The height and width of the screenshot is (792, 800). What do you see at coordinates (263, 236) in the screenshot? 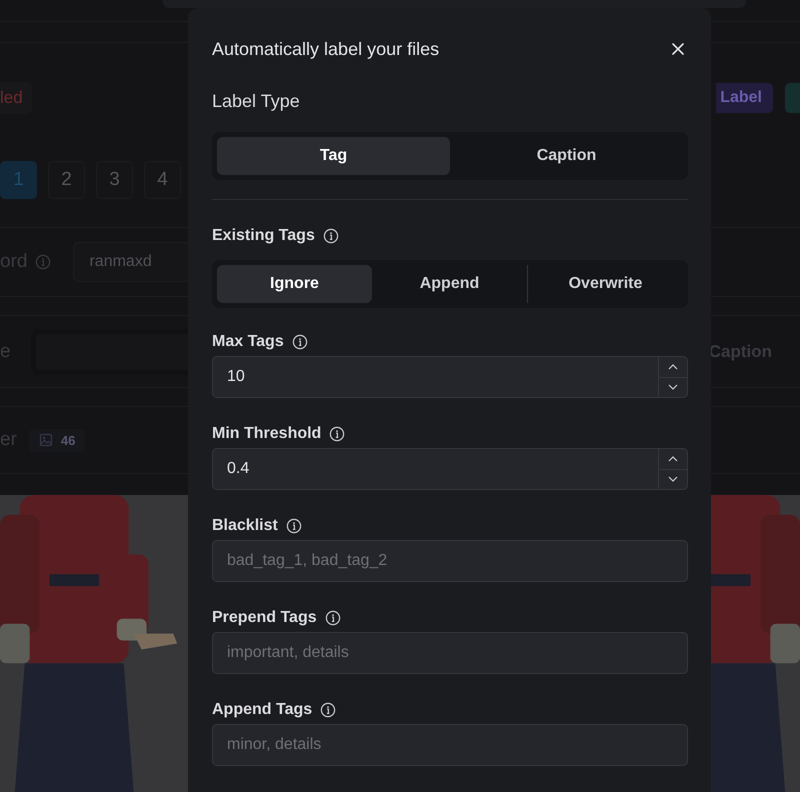
I see `field-label: Existing Tags` at bounding box center [263, 236].